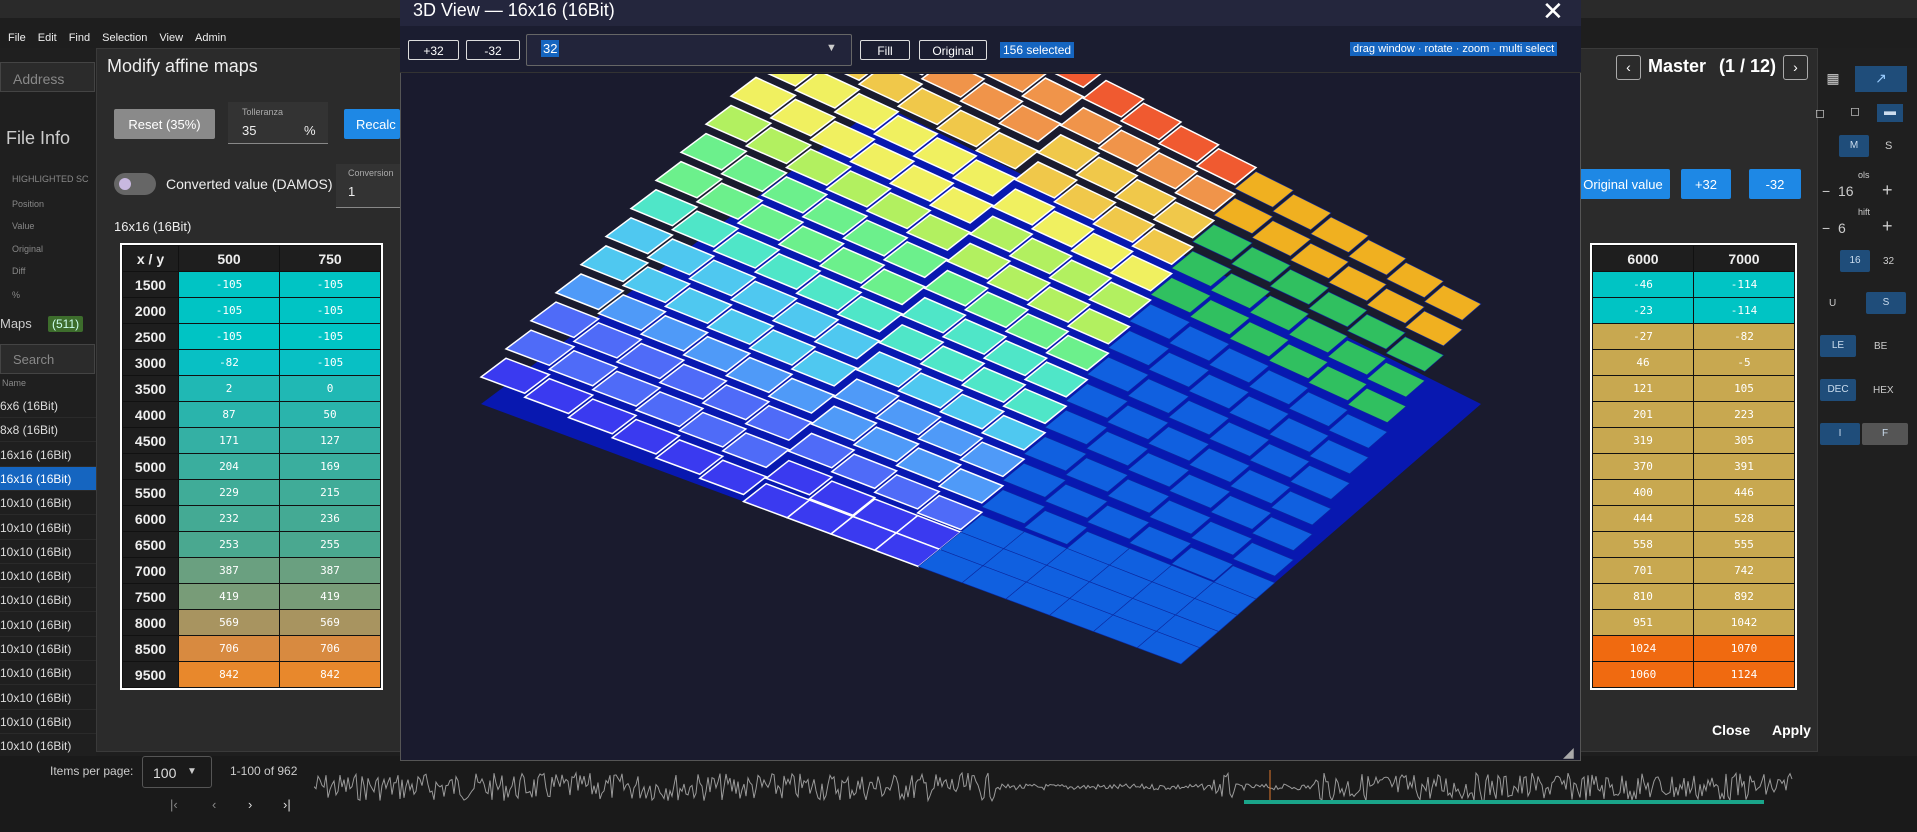 This screenshot has width=1917, height=832. Describe the element at coordinates (47, 77) in the screenshot. I see `address-input: Address` at that location.